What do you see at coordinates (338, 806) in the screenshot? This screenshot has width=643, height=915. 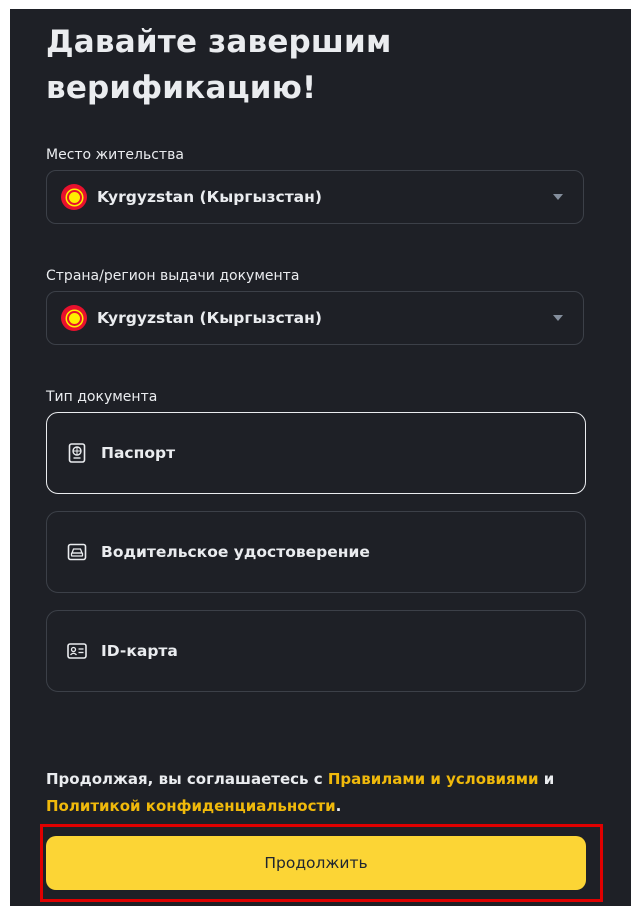 I see `terms-suffix: .` at bounding box center [338, 806].